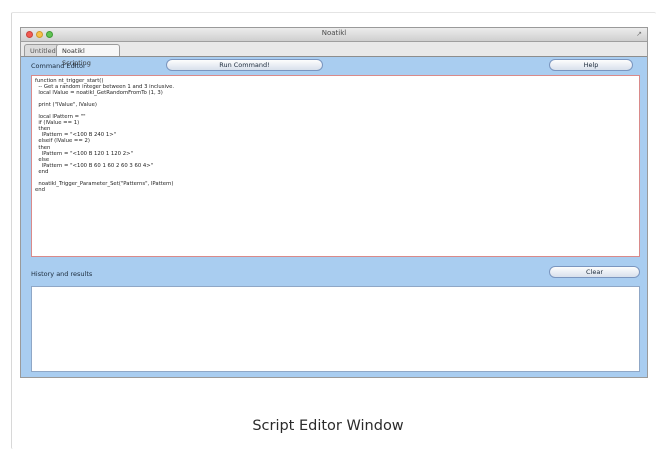  I want to click on history-label: History and results, so click(62, 274).